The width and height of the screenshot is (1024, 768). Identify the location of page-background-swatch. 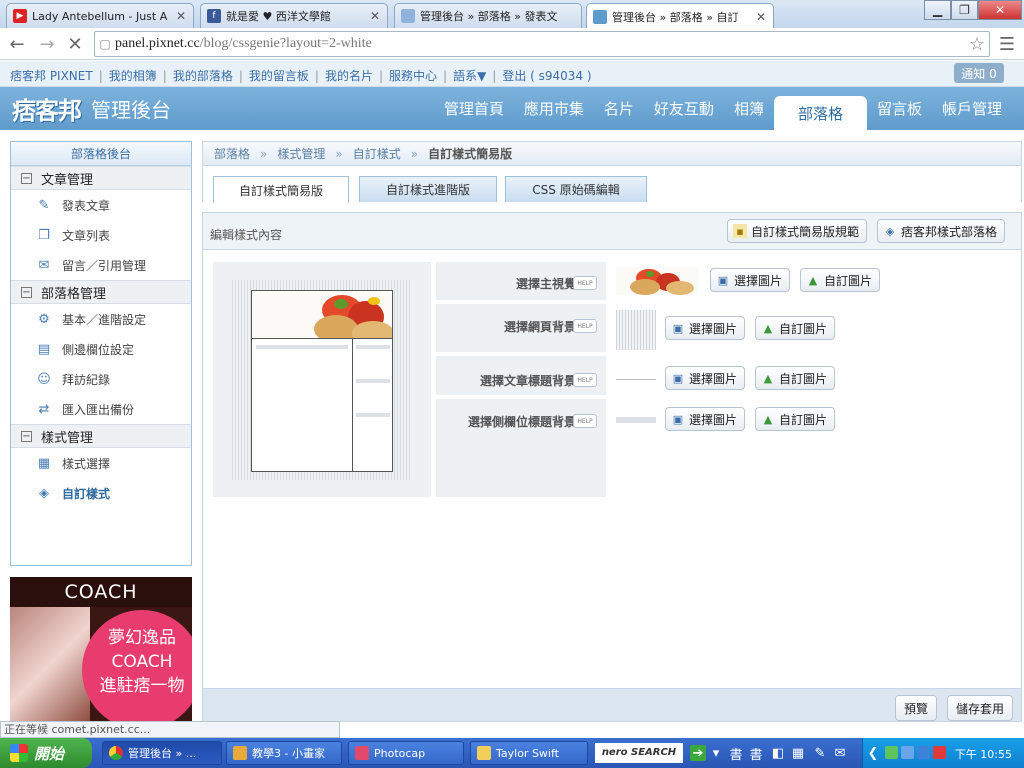
(636, 330).